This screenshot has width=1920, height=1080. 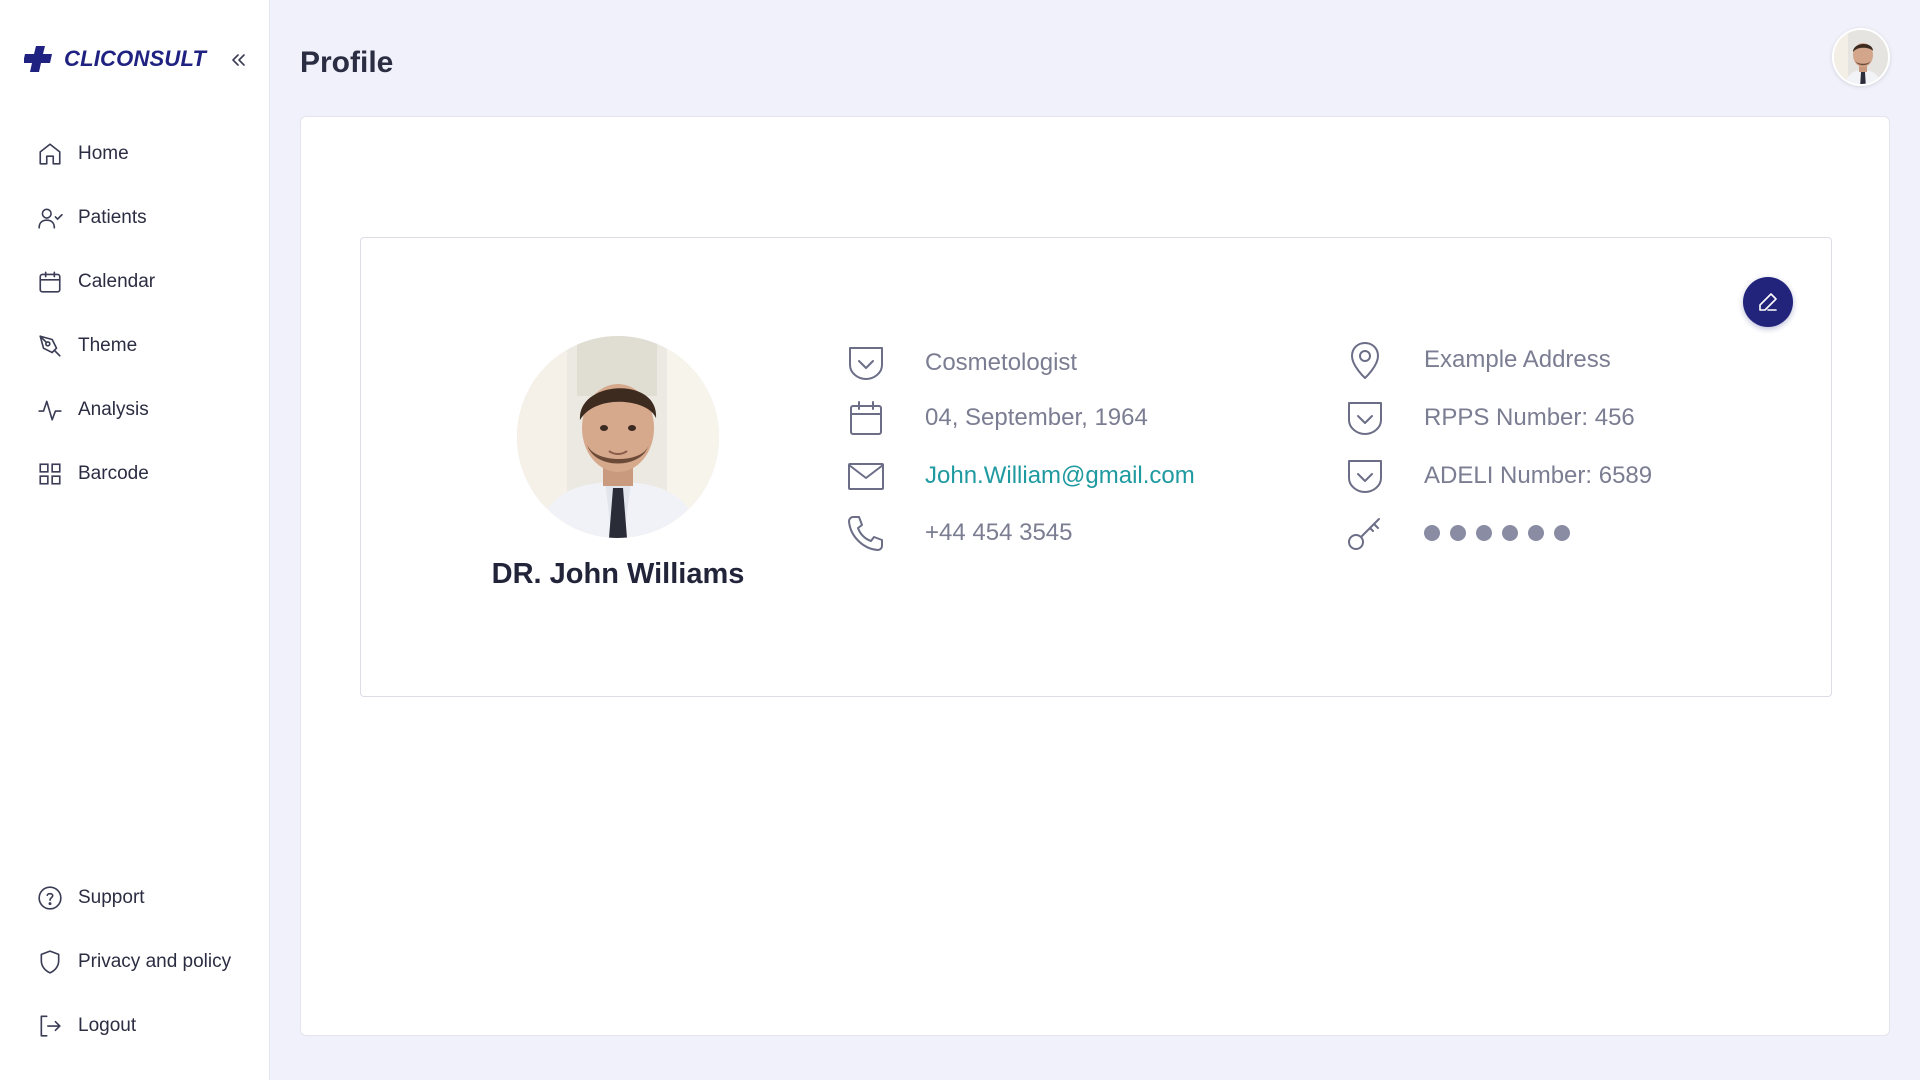 I want to click on key-icon, so click(x=1365, y=533).